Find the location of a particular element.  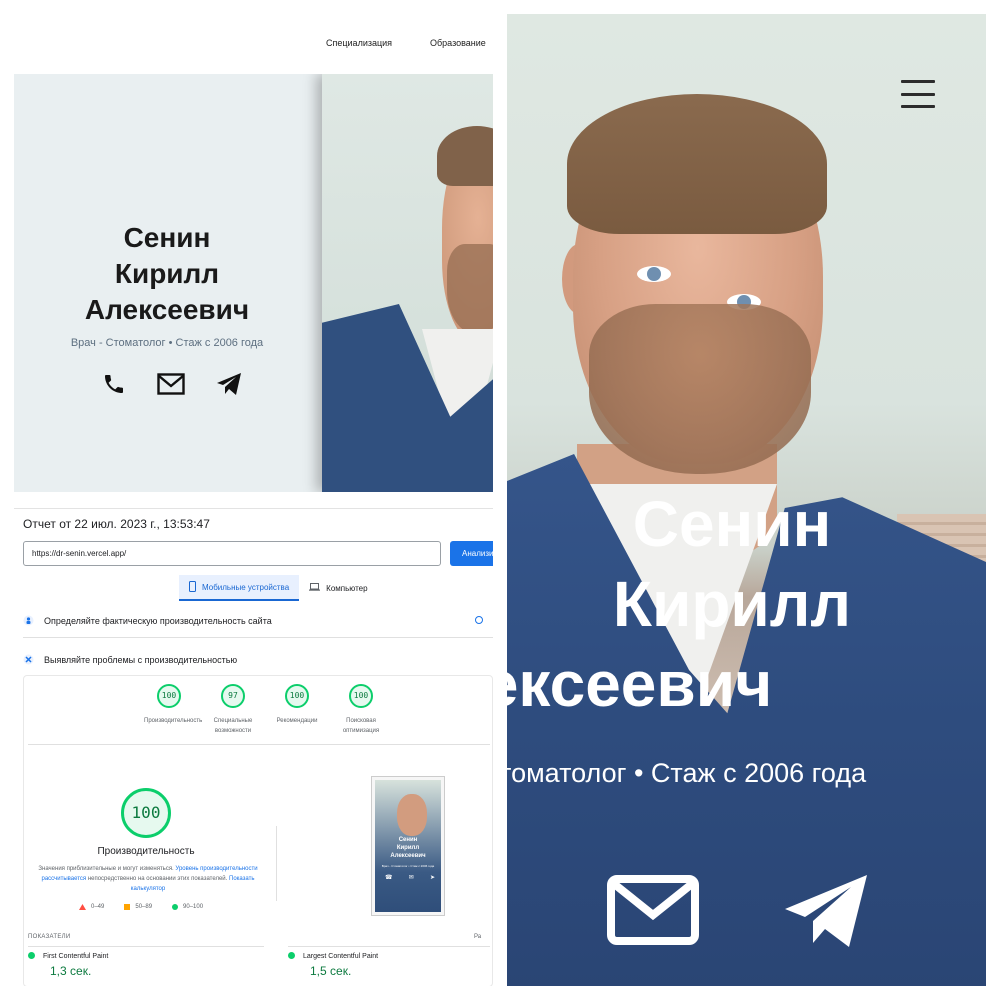

photo-hair is located at coordinates (697, 164).